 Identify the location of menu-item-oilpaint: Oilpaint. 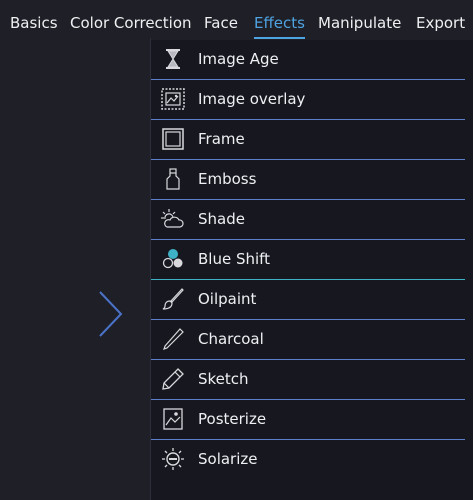
(312, 300).